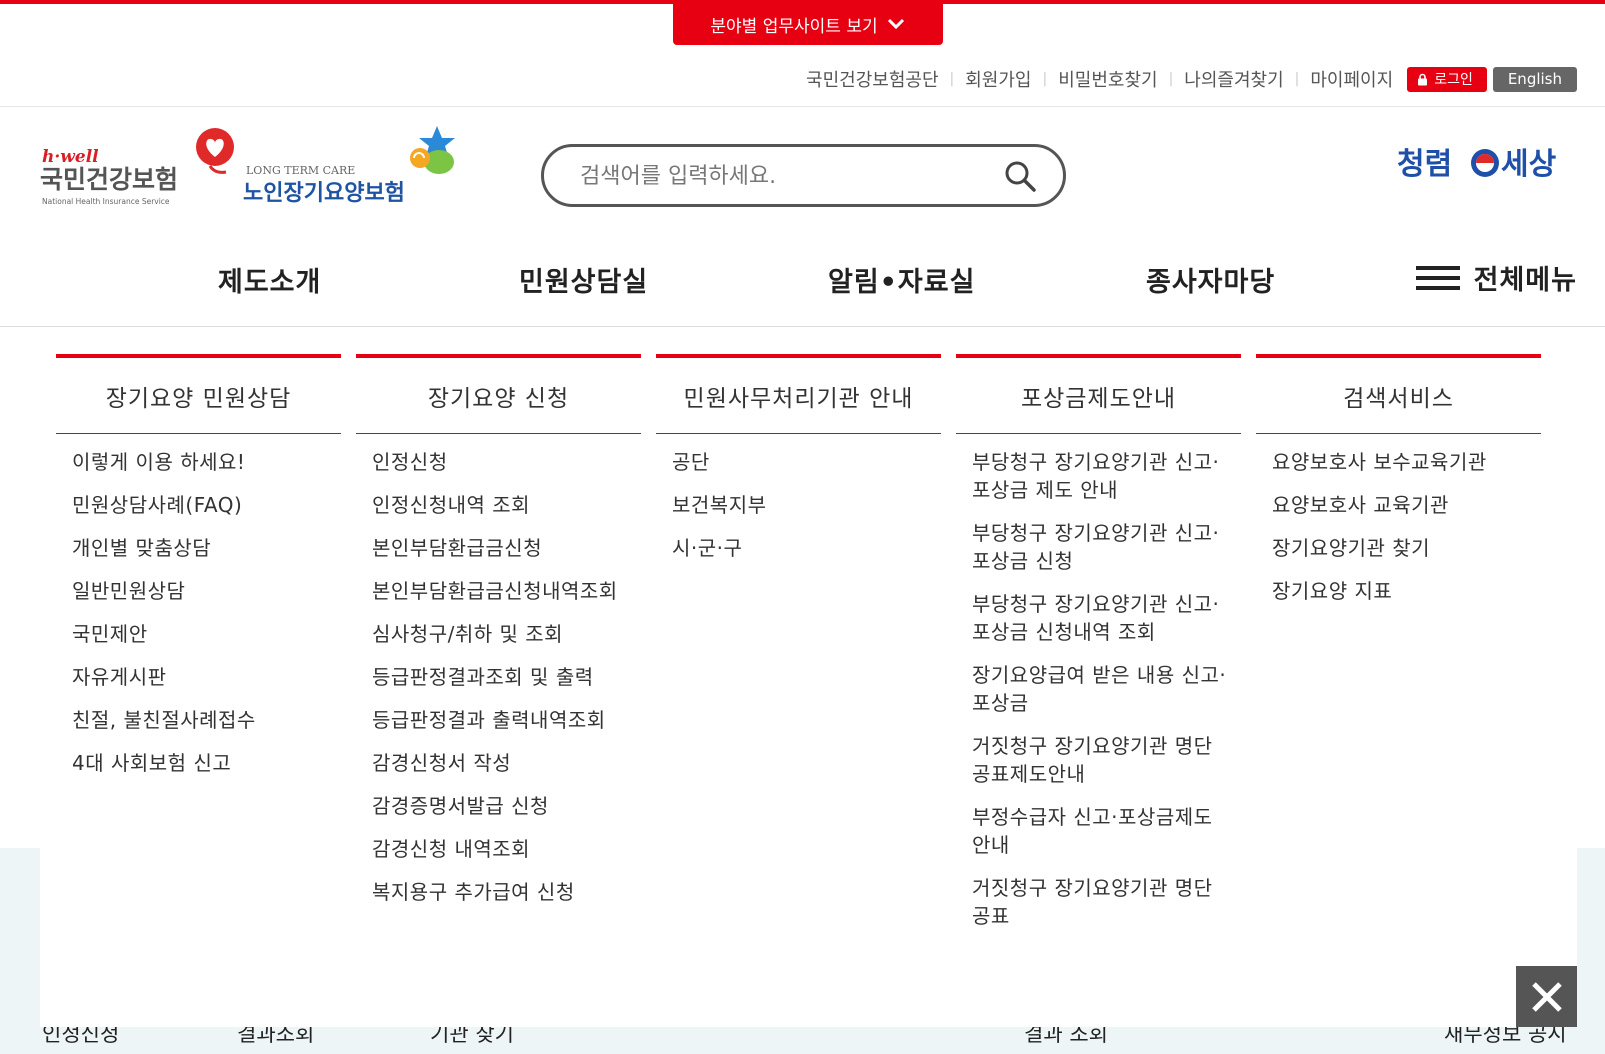 Image resolution: width=1605 pixels, height=1054 pixels. Describe the element at coordinates (1101, 902) in the screenshot. I see `menu-link: 거짓청구 장기요양기관 명단 공표` at that location.